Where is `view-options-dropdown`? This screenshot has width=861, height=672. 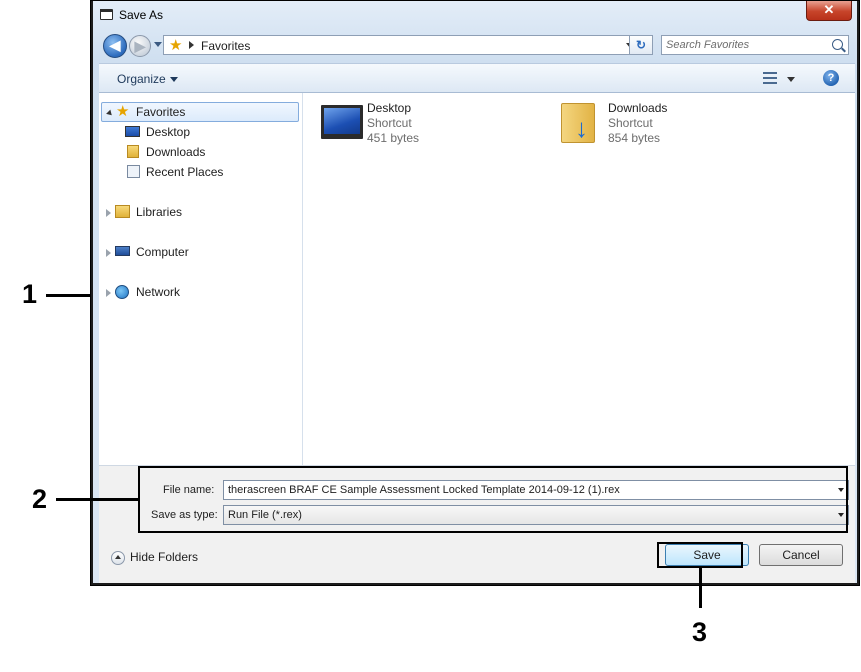
view-options-dropdown is located at coordinates (791, 79).